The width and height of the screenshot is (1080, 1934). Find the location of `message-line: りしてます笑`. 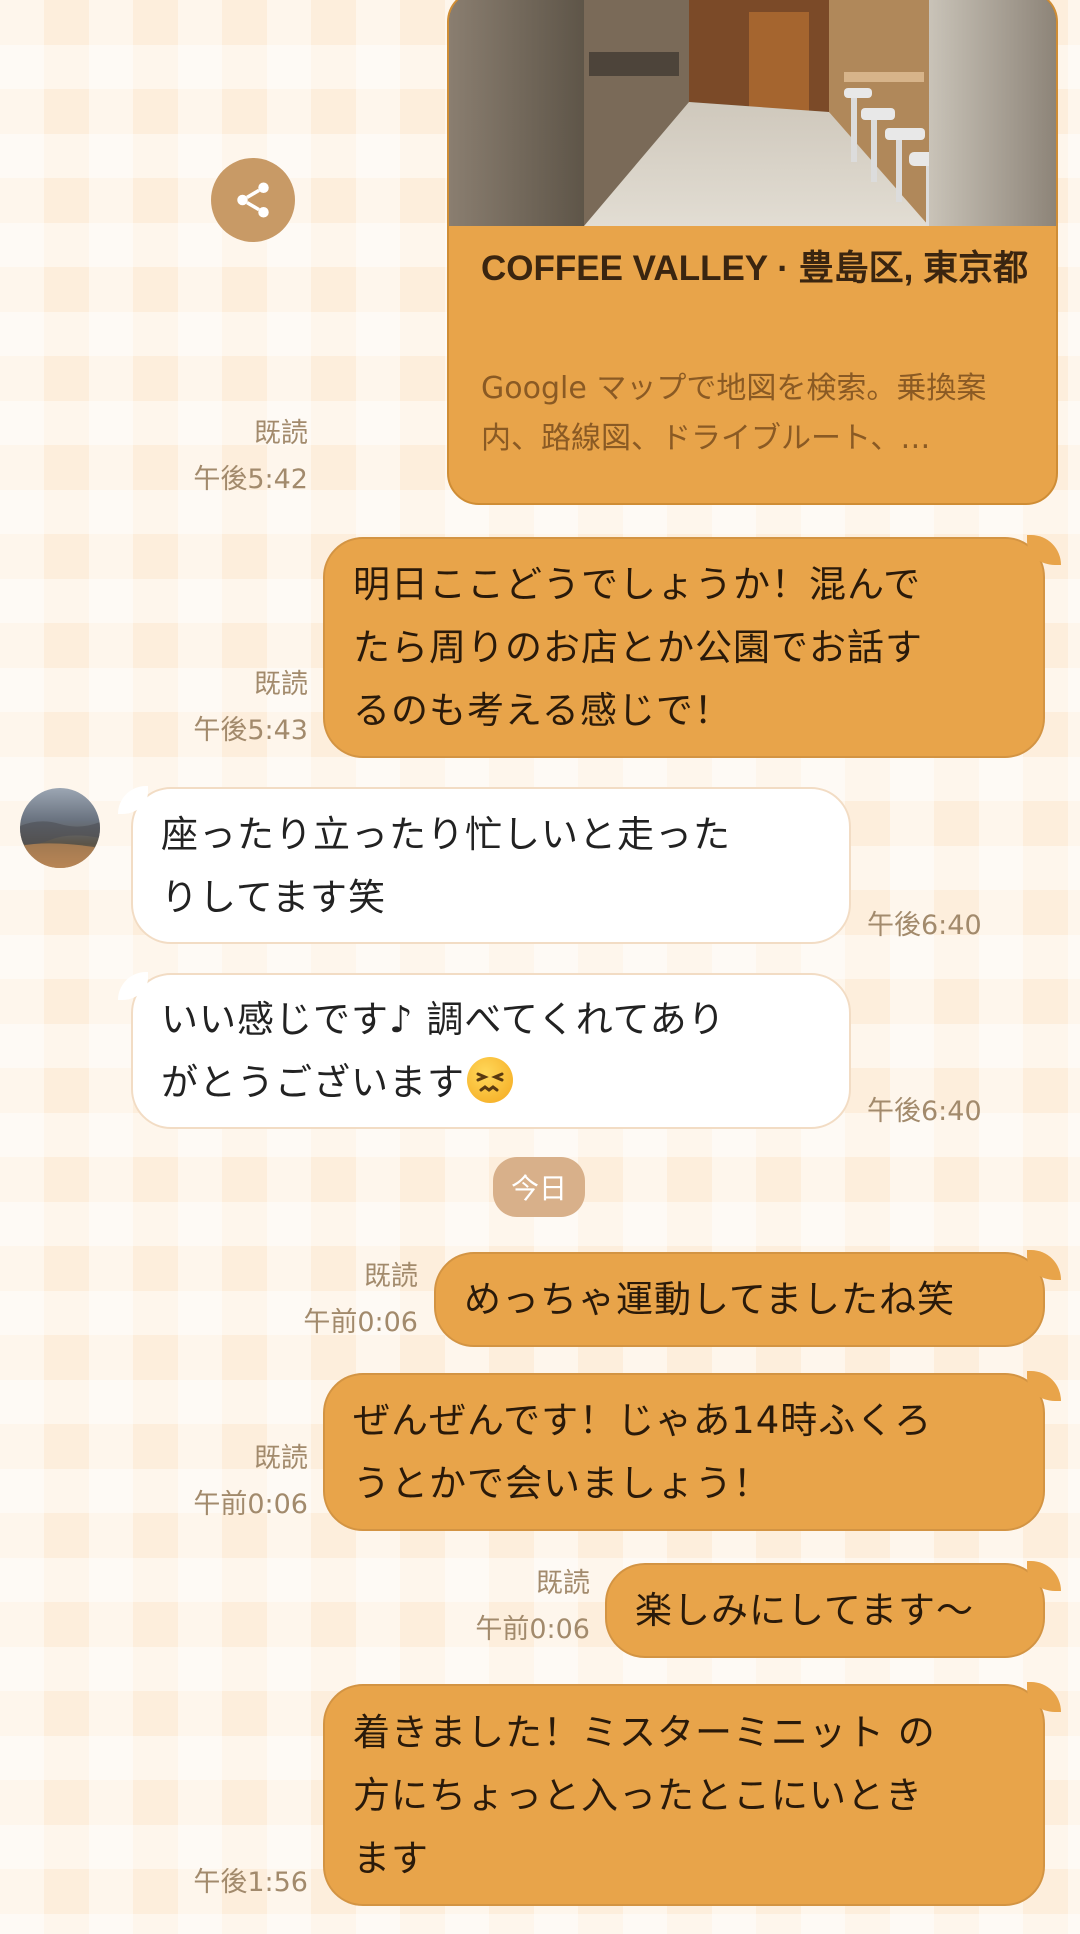

message-line: りしてます笑 is located at coordinates (274, 897).